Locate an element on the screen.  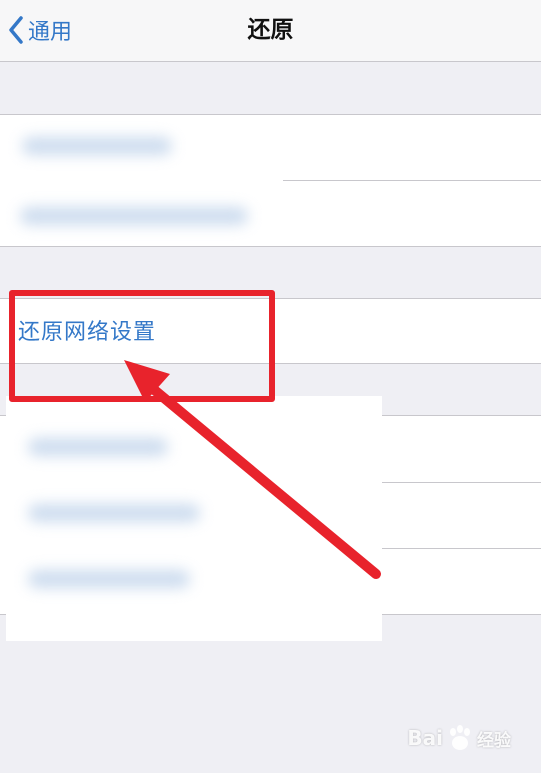
navigation-bar: 通用 还原 is located at coordinates (270, 31).